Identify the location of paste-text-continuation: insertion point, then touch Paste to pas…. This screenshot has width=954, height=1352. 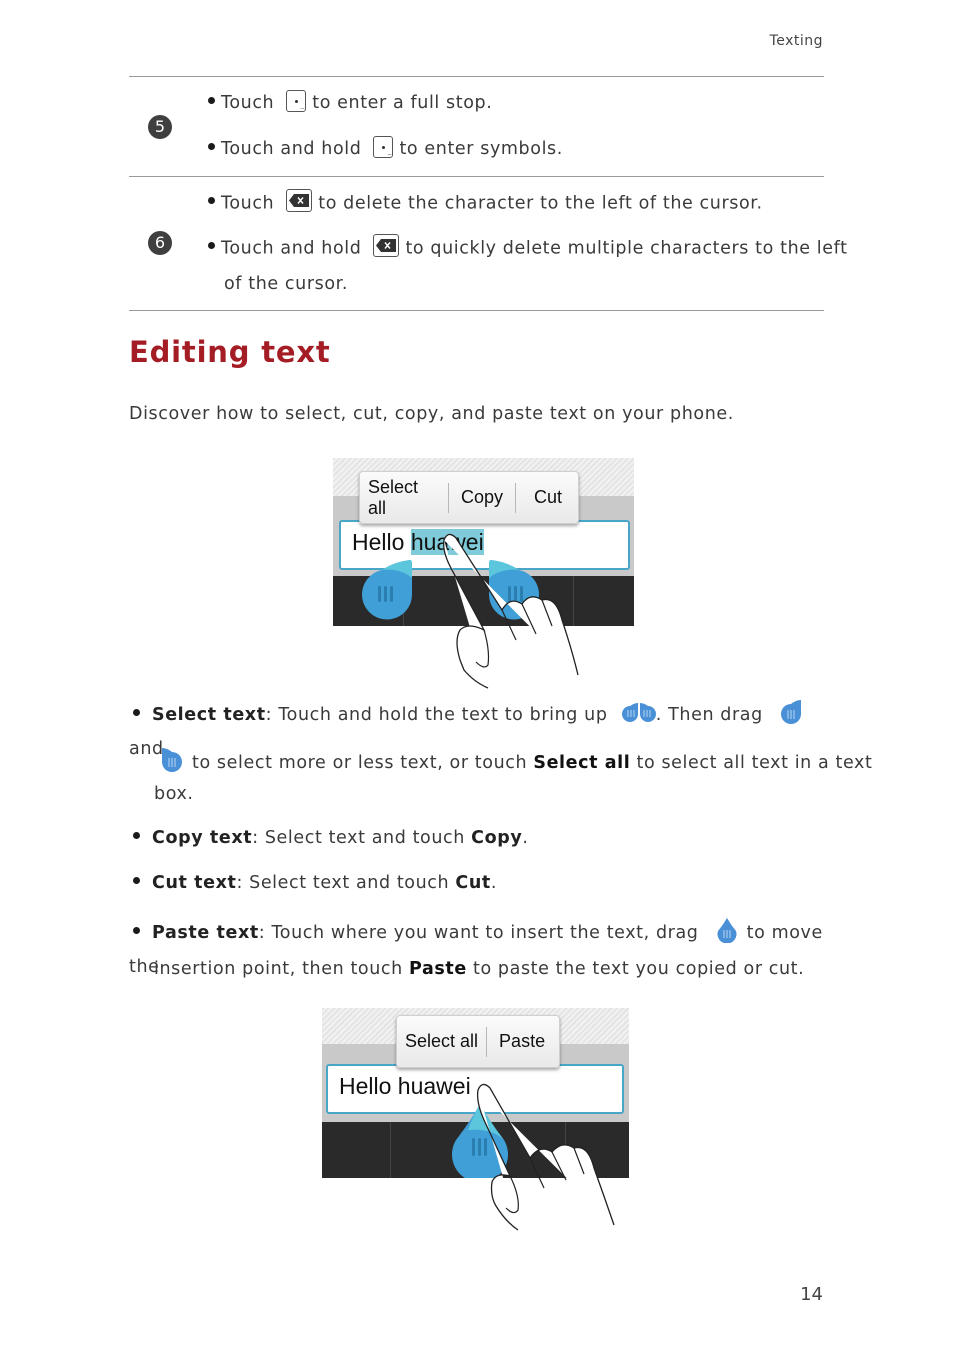
(479, 969).